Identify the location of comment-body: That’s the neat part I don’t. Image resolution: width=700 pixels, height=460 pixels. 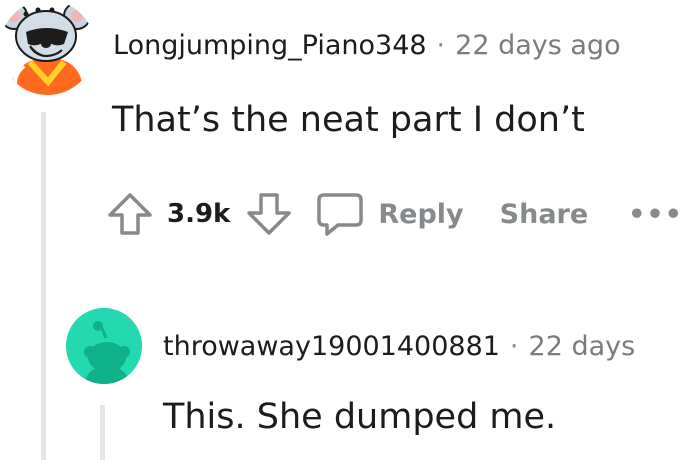
(348, 120).